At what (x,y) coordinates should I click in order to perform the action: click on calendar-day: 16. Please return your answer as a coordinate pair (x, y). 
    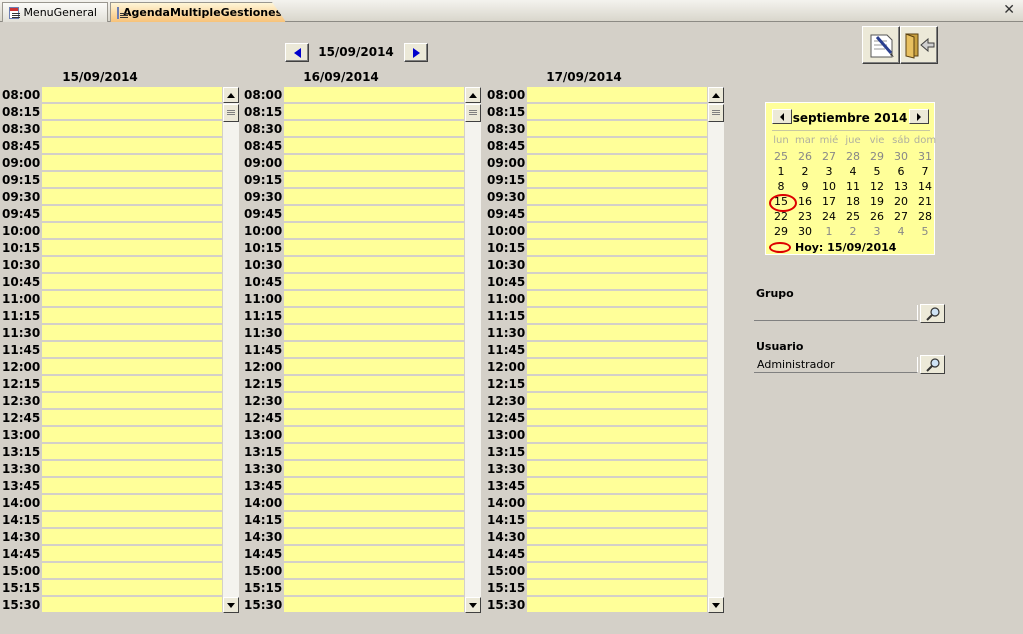
    Looking at the image, I should click on (805, 202).